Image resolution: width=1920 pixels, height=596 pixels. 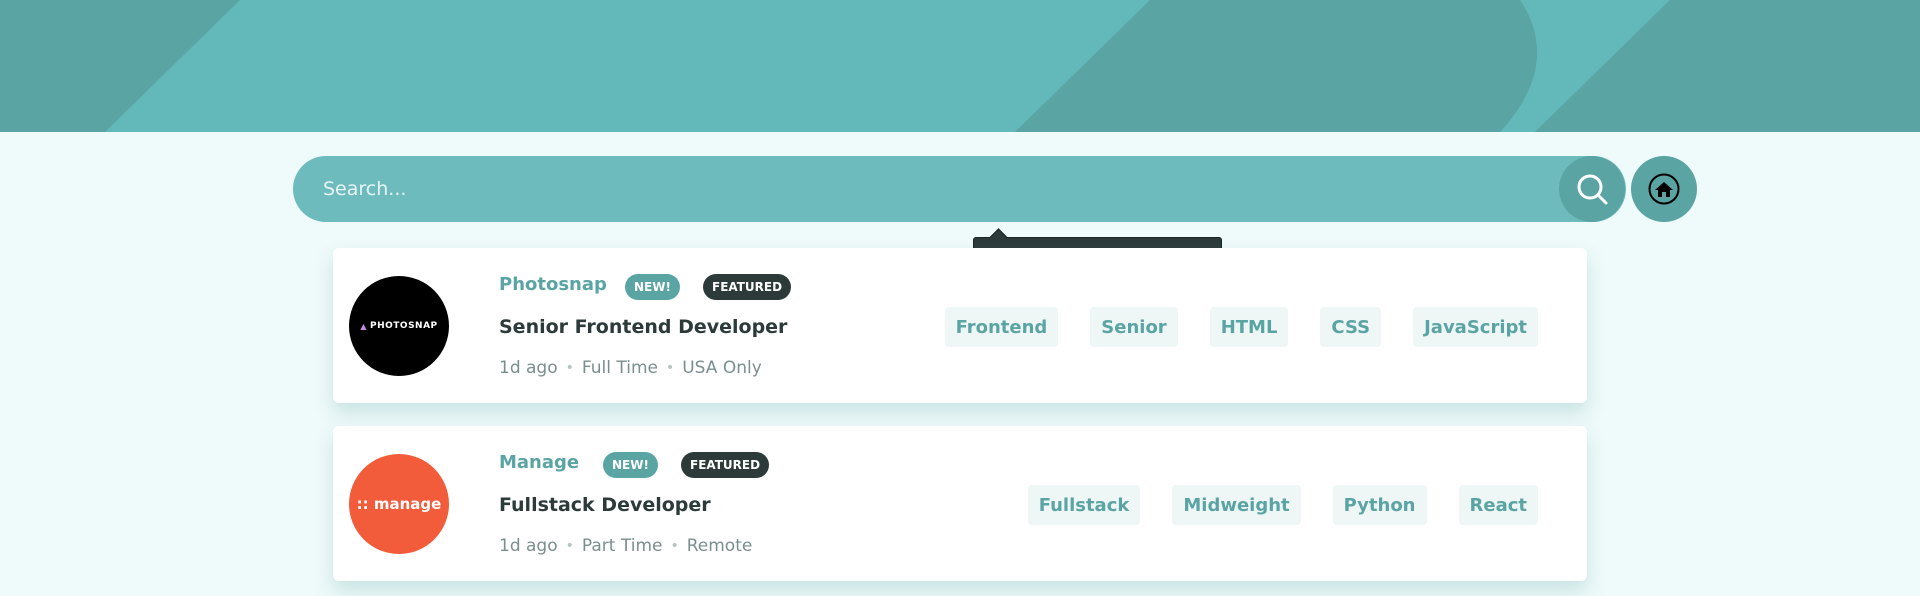 I want to click on contract-type: Full Time, so click(x=619, y=368).